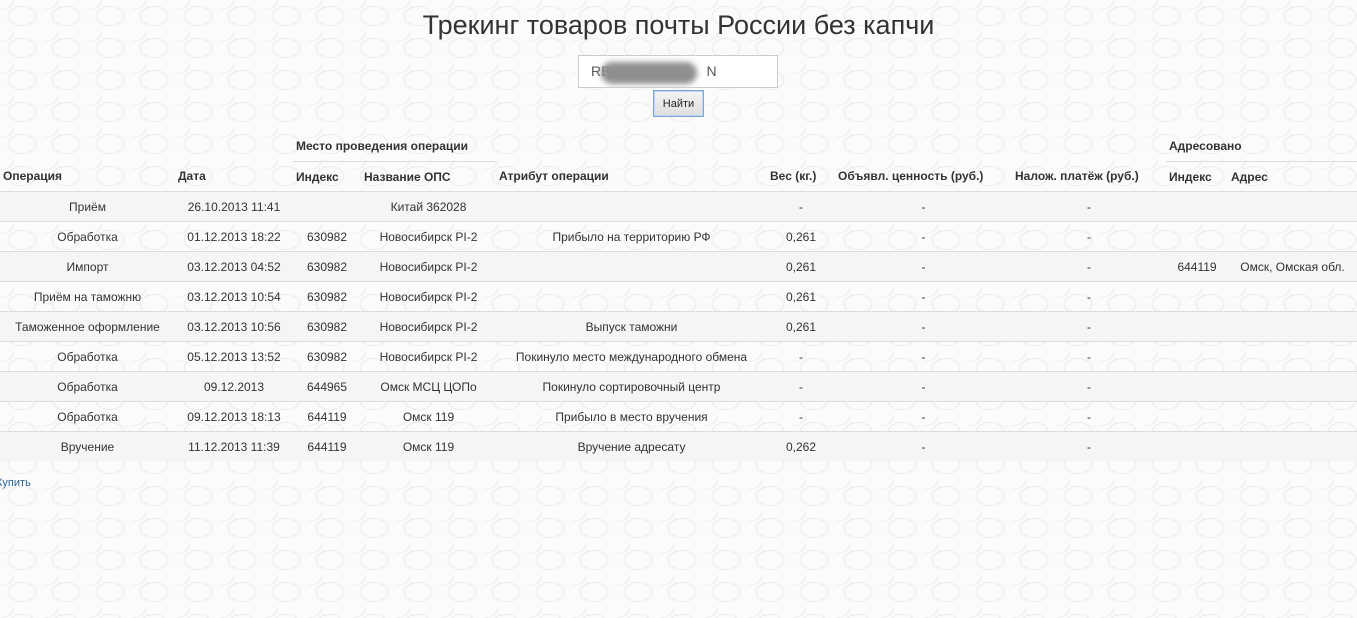 Image resolution: width=1357 pixels, height=618 pixels. What do you see at coordinates (234, 356) in the screenshot?
I see `cell-date: 05.12.2013 13:52` at bounding box center [234, 356].